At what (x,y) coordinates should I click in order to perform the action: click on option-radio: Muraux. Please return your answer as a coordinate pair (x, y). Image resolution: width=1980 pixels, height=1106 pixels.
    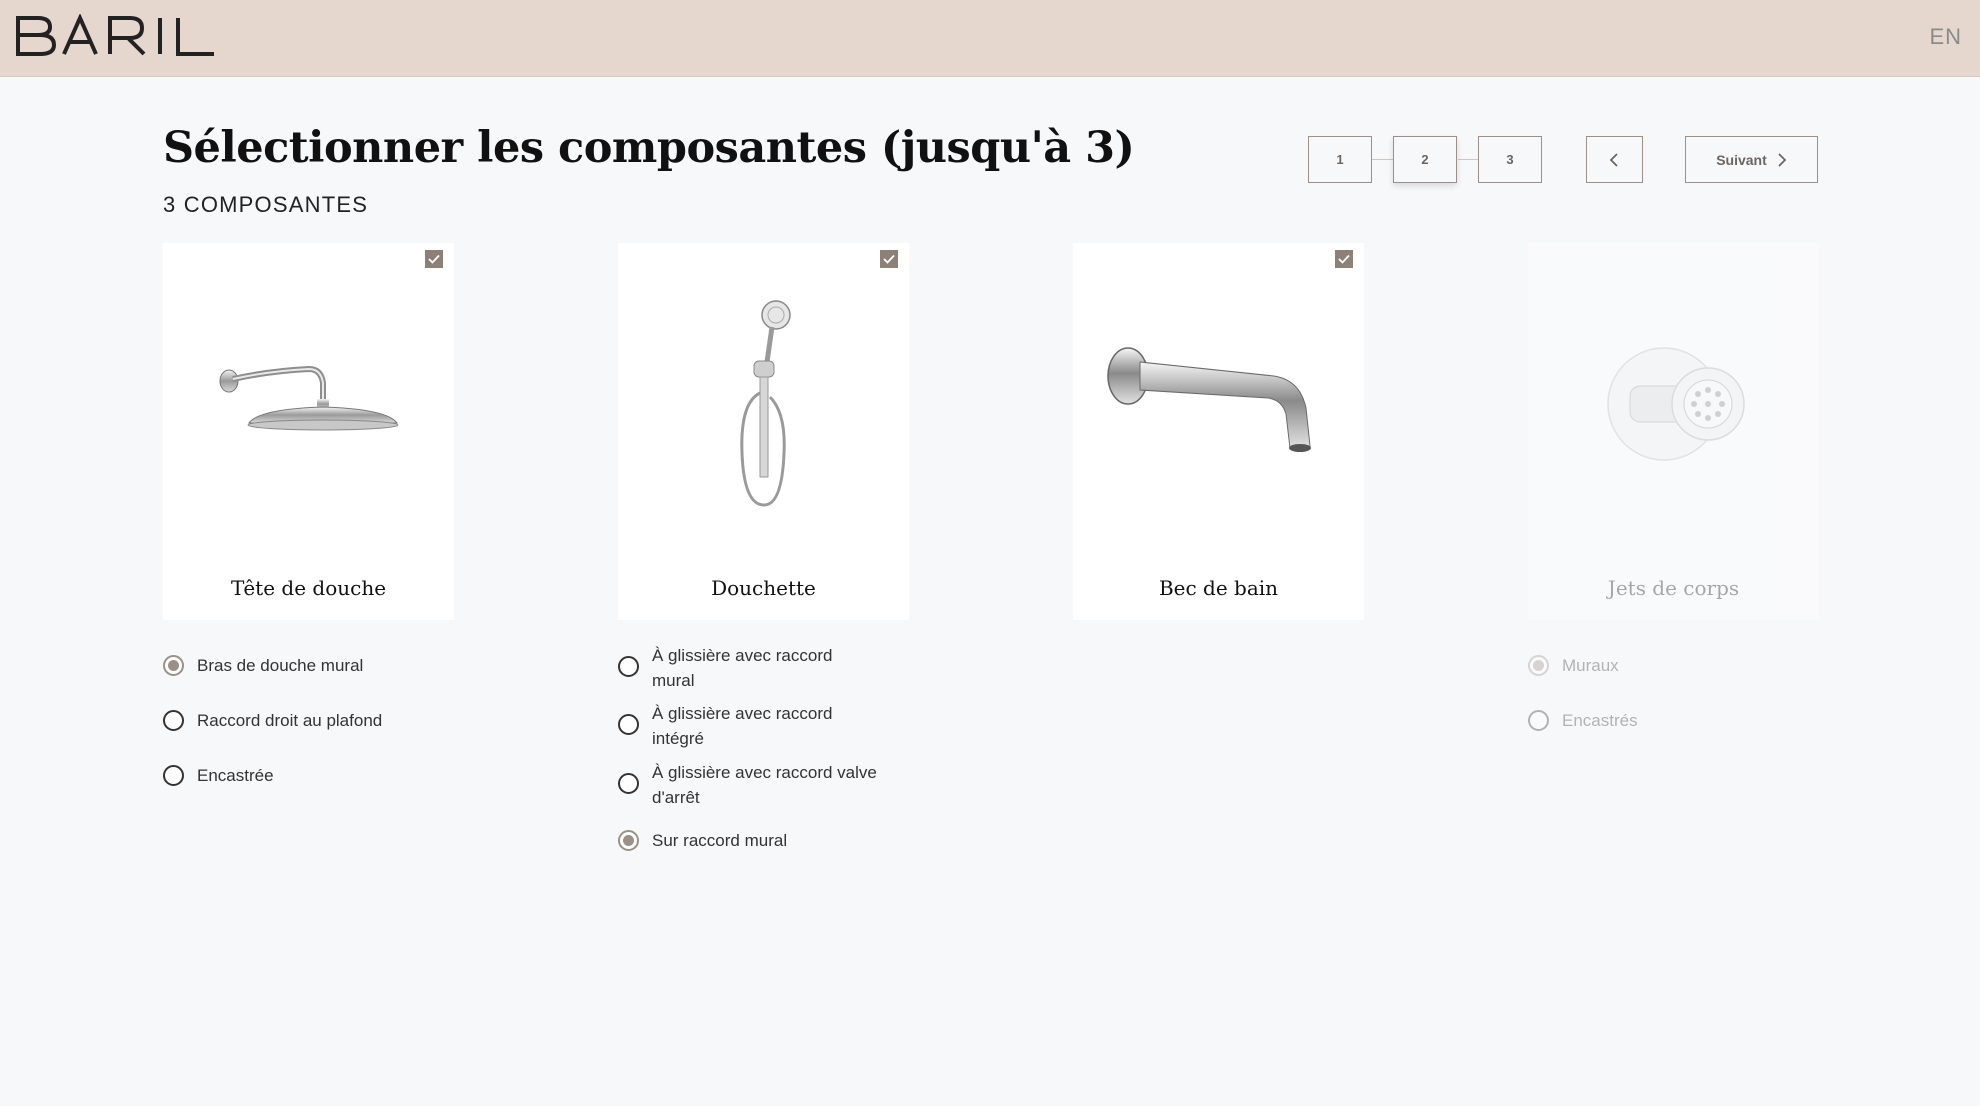
    Looking at the image, I should click on (1573, 666).